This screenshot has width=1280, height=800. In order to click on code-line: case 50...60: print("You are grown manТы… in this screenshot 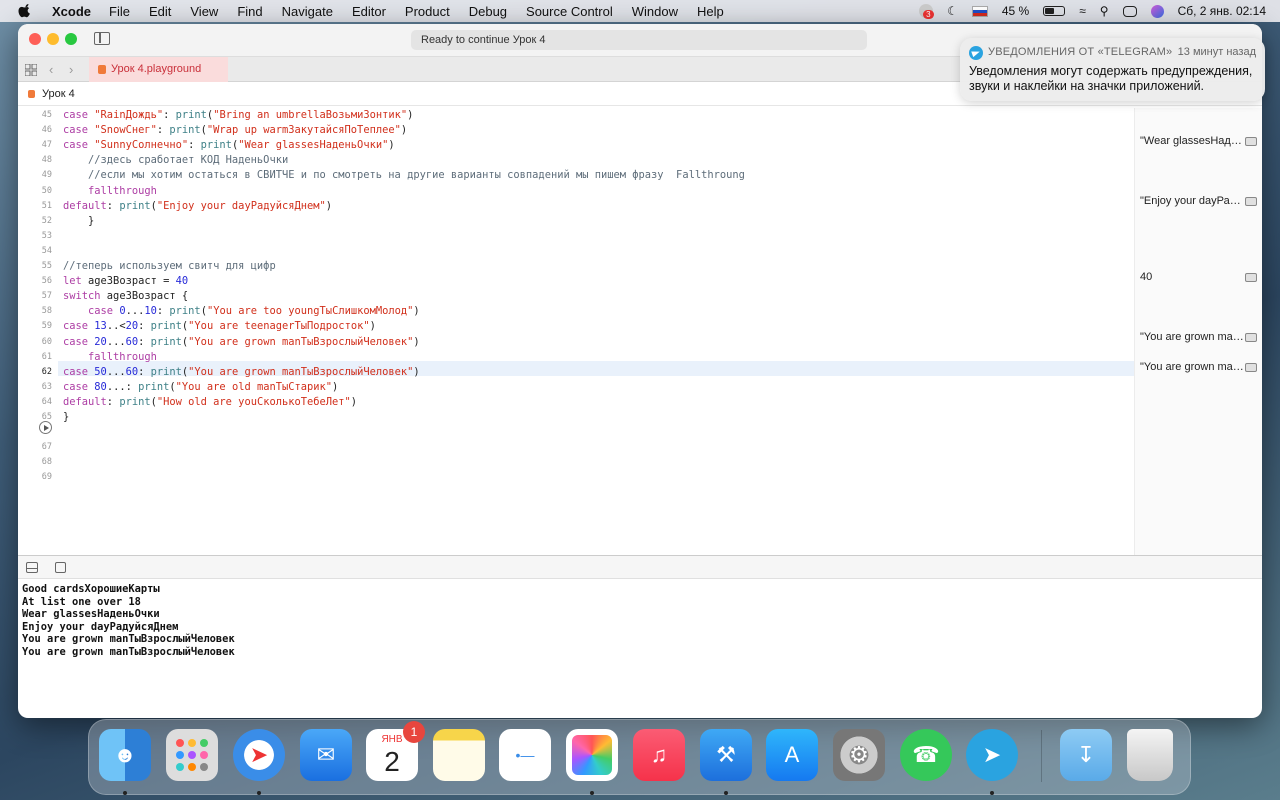, I will do `click(241, 372)`.